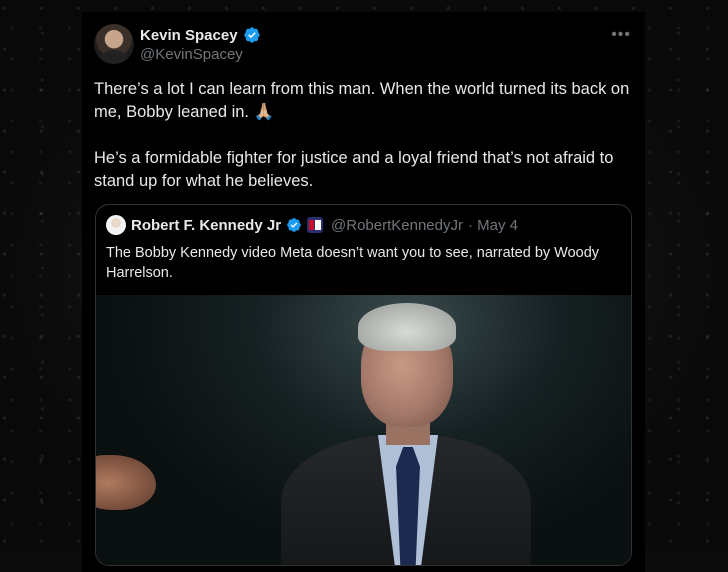 This screenshot has width=728, height=572. I want to click on author-name-row: Kevin Spacey, so click(200, 35).